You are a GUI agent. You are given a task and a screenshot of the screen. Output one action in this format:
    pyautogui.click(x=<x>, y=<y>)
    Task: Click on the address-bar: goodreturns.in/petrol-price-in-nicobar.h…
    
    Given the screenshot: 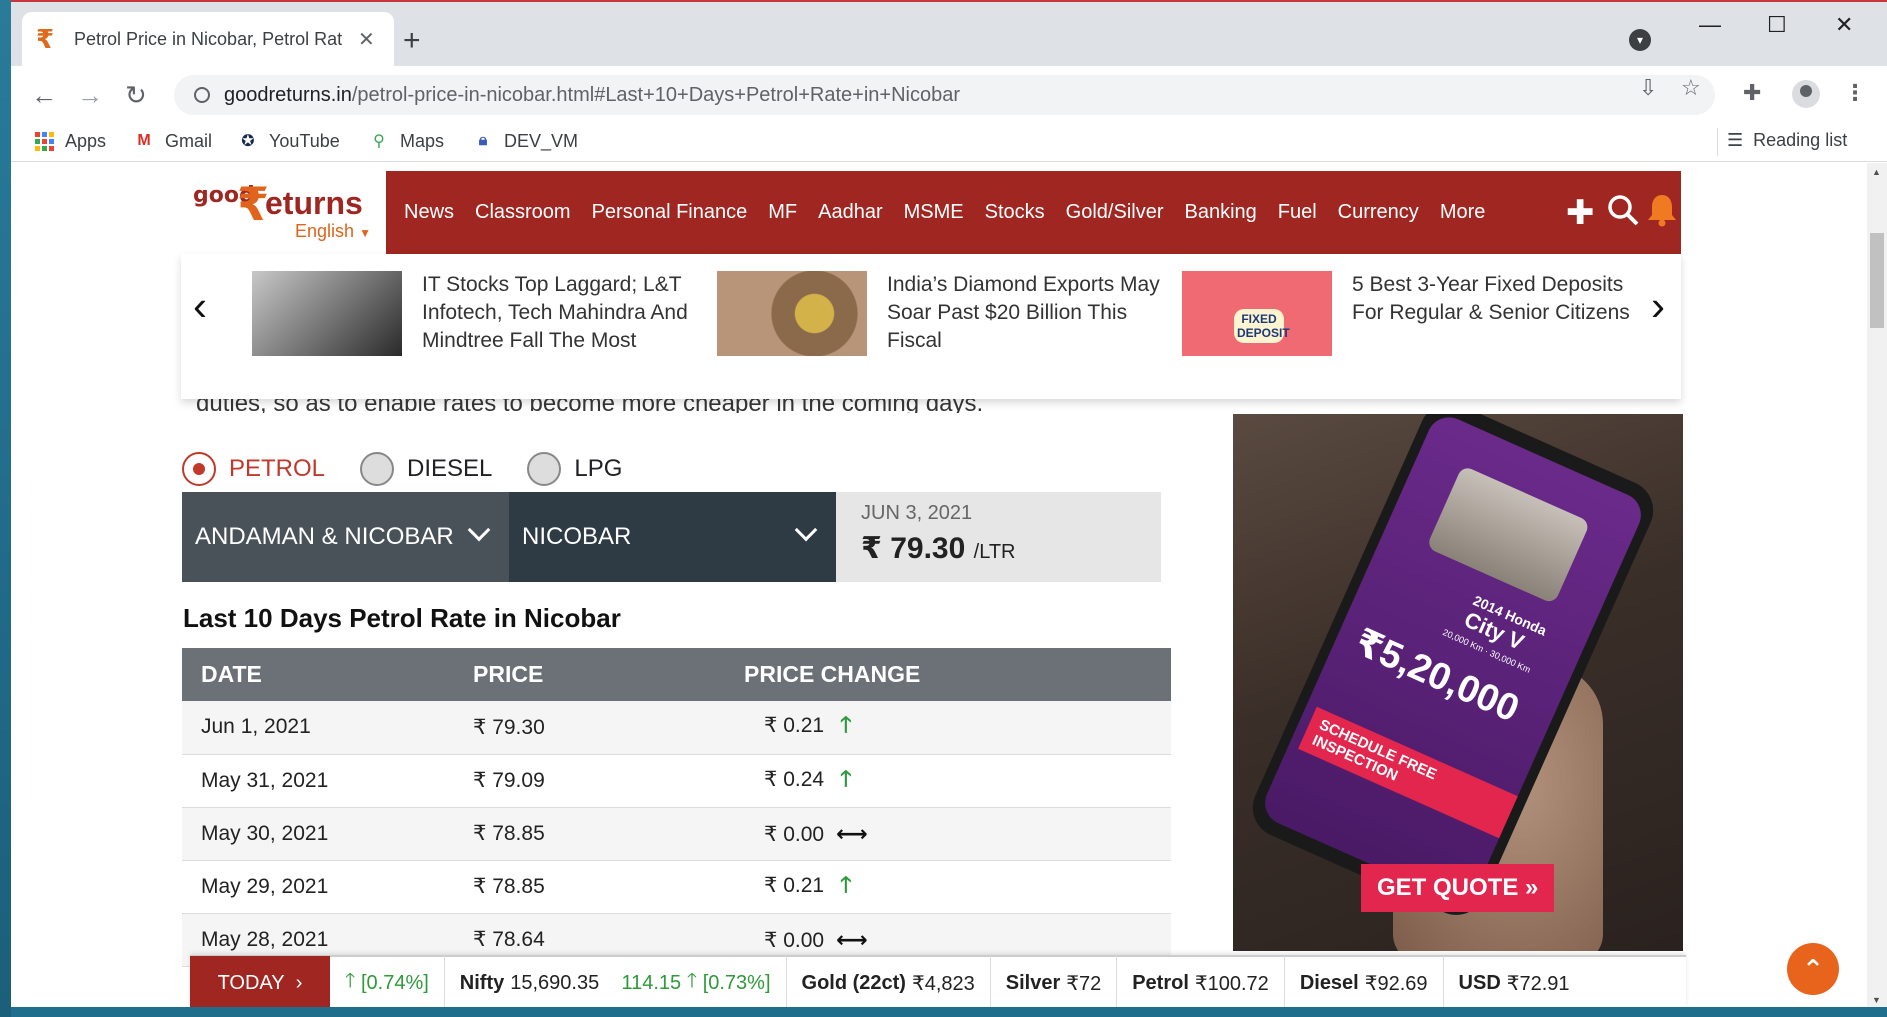 What is the action you would take?
    pyautogui.click(x=944, y=95)
    